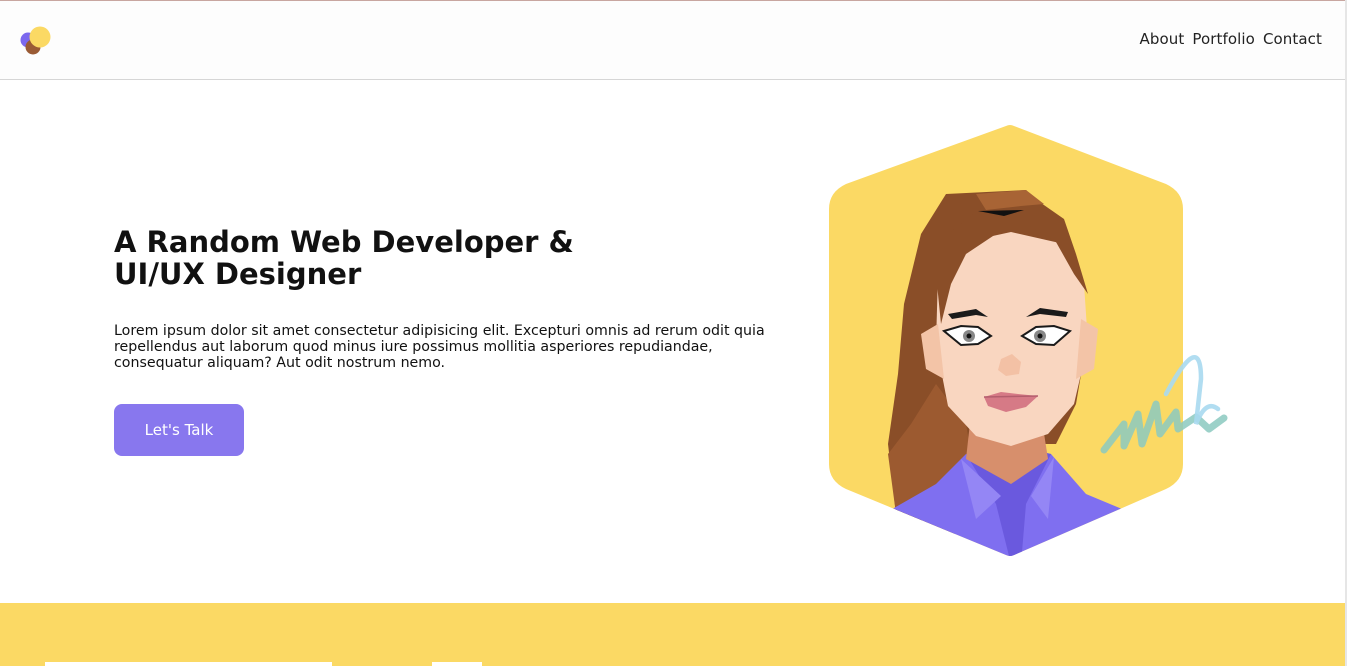 This screenshot has width=1347, height=666. I want to click on hero-title-line-1: A Random Web Developer &, so click(344, 242).